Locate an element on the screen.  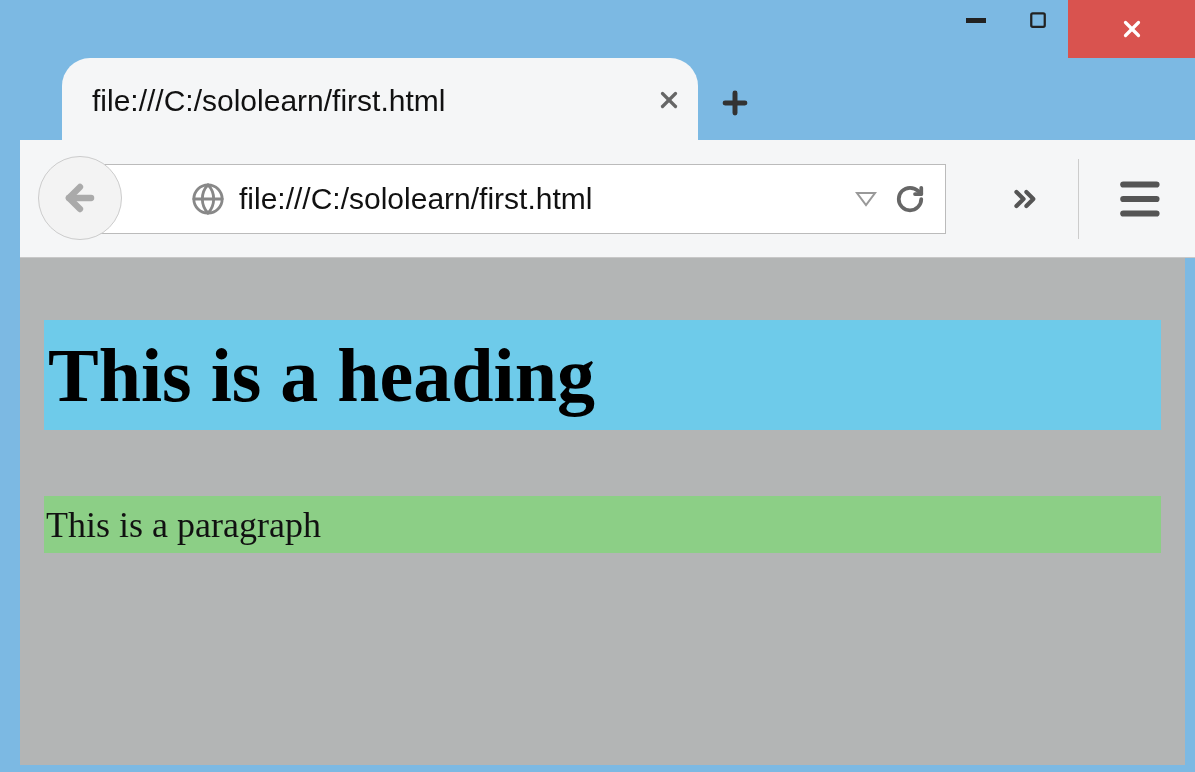
tab-title: file:///C:/sololearn/first.html is located at coordinates (269, 100).